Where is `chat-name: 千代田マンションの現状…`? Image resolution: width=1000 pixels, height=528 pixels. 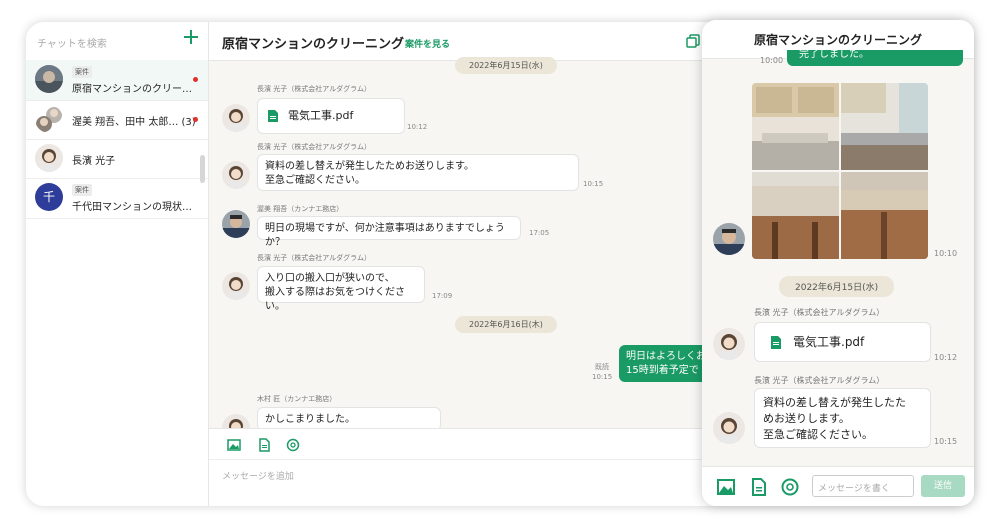 chat-name: 千代田マンションの現状… is located at coordinates (132, 207).